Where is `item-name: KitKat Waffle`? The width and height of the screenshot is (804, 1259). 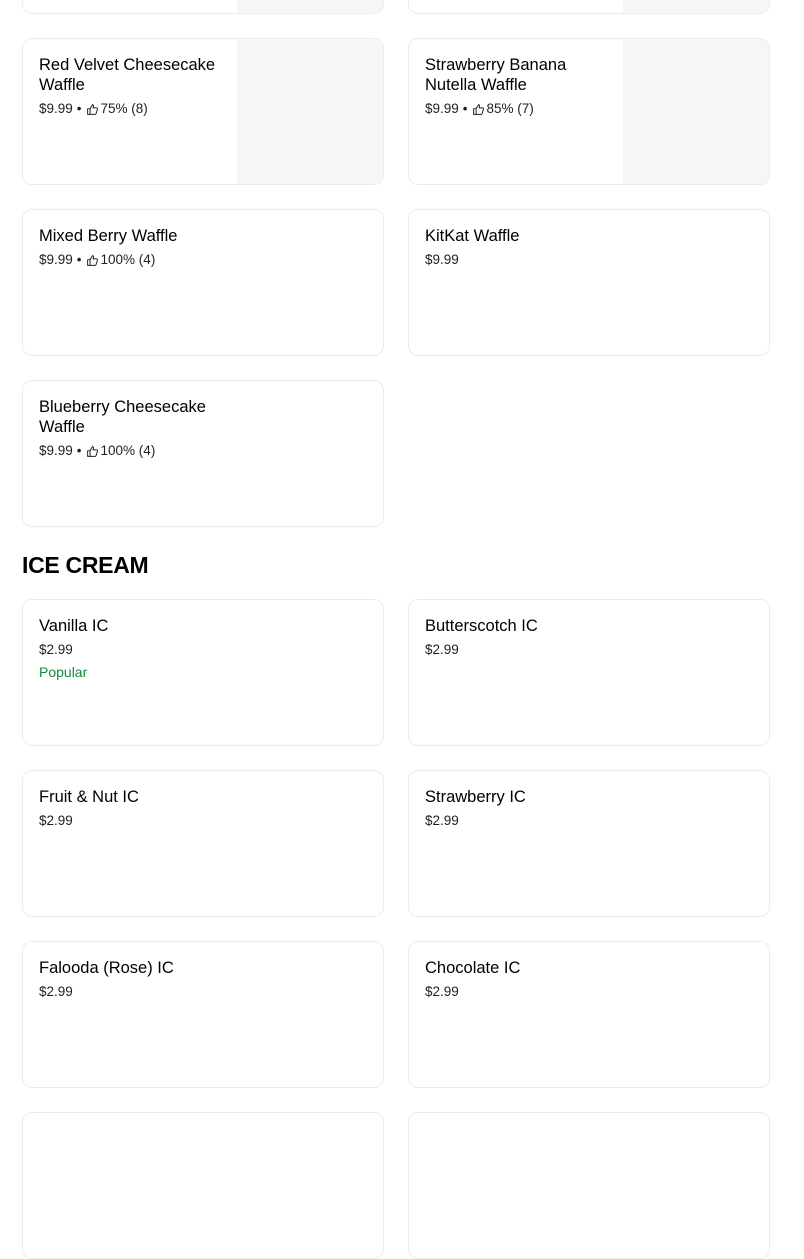
item-name: KitKat Waffle is located at coordinates (472, 236).